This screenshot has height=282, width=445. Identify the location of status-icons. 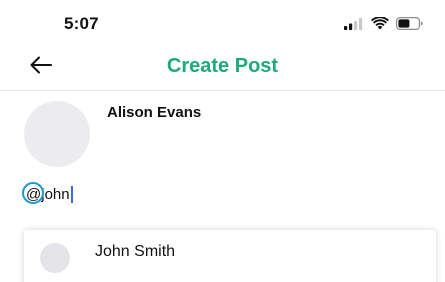
(383, 22).